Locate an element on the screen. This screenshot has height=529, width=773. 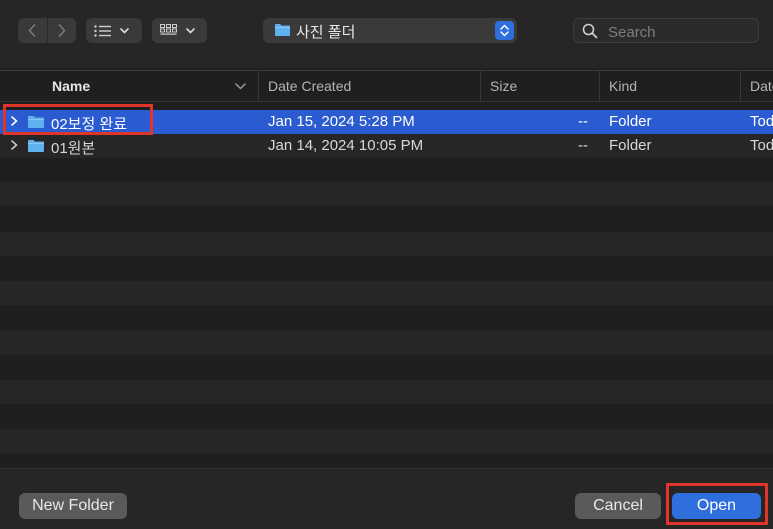
column-date-created: Date Created is located at coordinates (369, 86).